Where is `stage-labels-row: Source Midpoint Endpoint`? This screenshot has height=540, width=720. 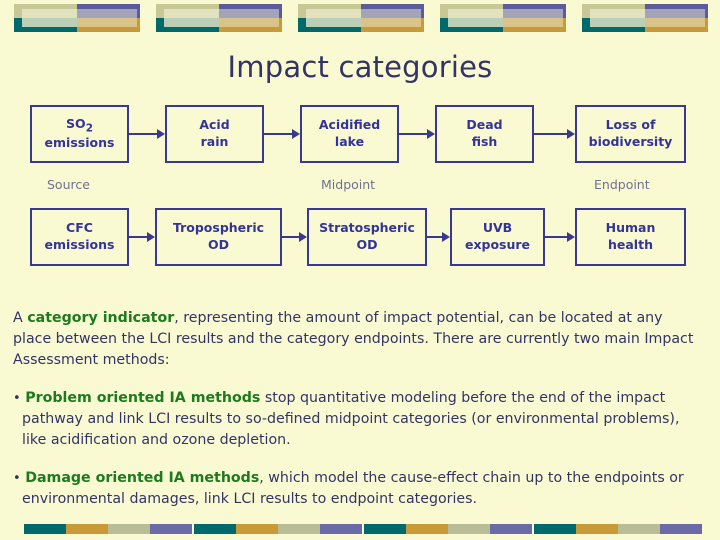 stage-labels-row: Source Midpoint Endpoint is located at coordinates (360, 187).